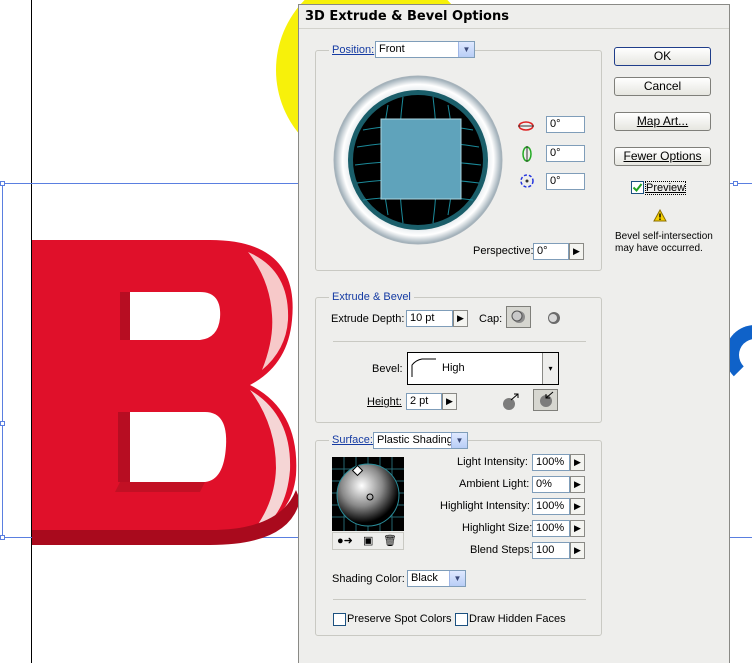  I want to click on surface-dropdown: Plastic Shading ▼, so click(420, 440).